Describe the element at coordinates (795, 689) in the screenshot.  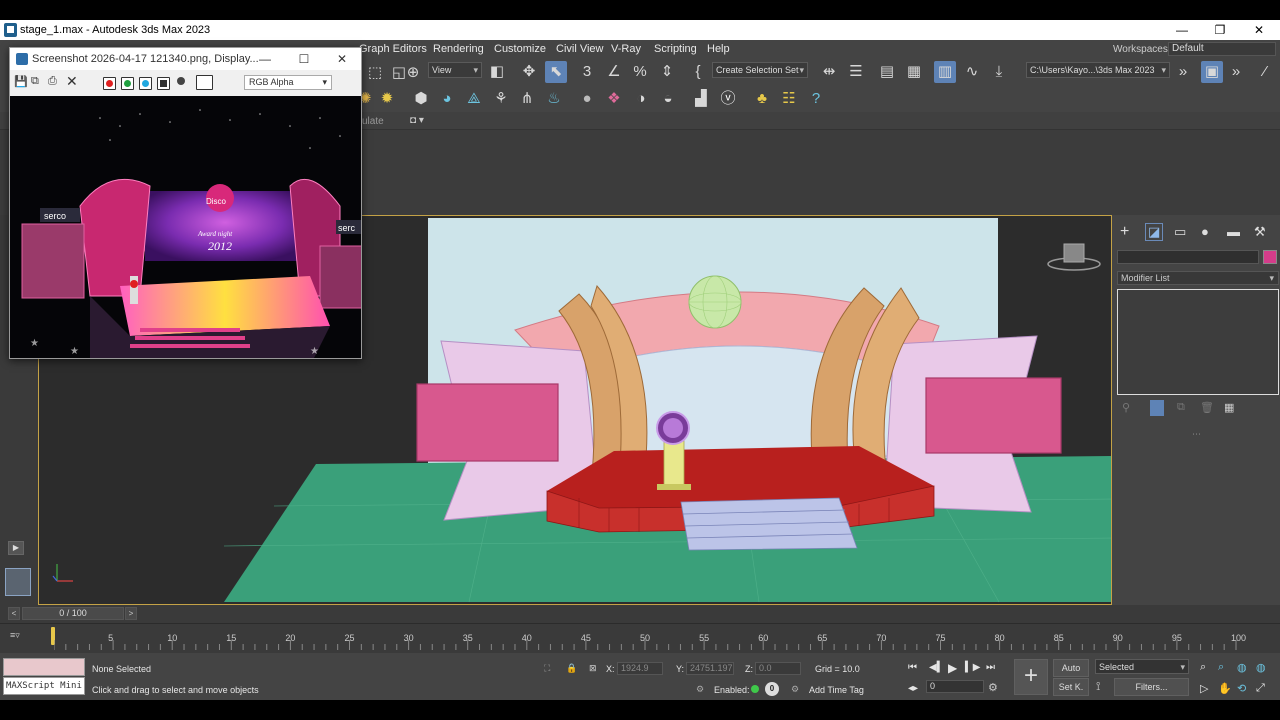
I see `time-tag-settings-icon: ⚙` at that location.